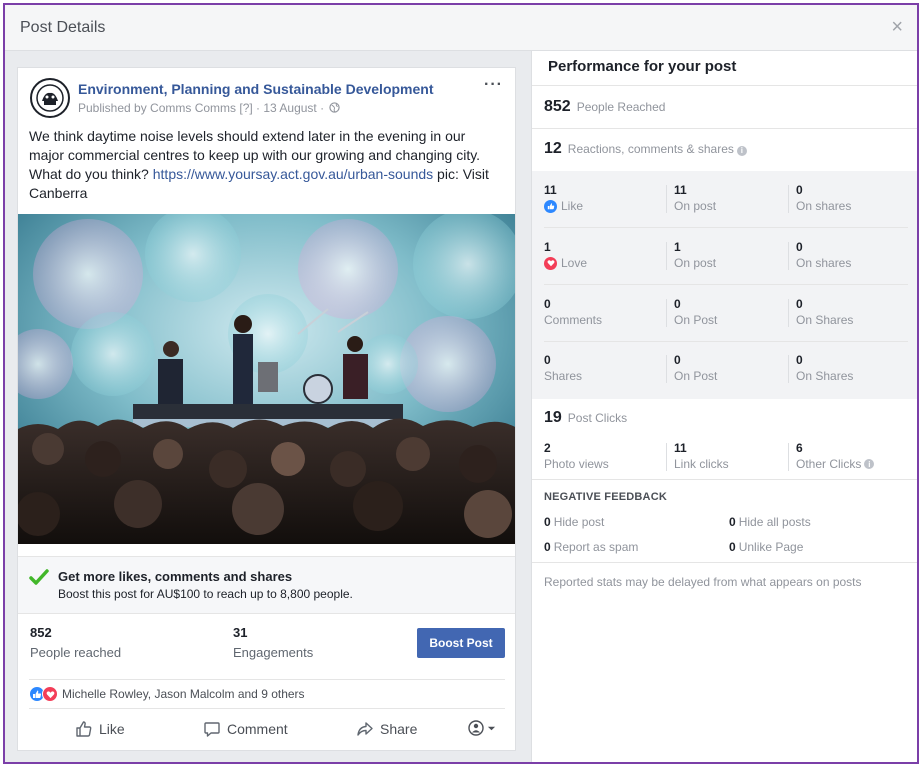 This screenshot has width=922, height=767. Describe the element at coordinates (677, 247) in the screenshot. I see `love-on-post-value: 1` at that location.